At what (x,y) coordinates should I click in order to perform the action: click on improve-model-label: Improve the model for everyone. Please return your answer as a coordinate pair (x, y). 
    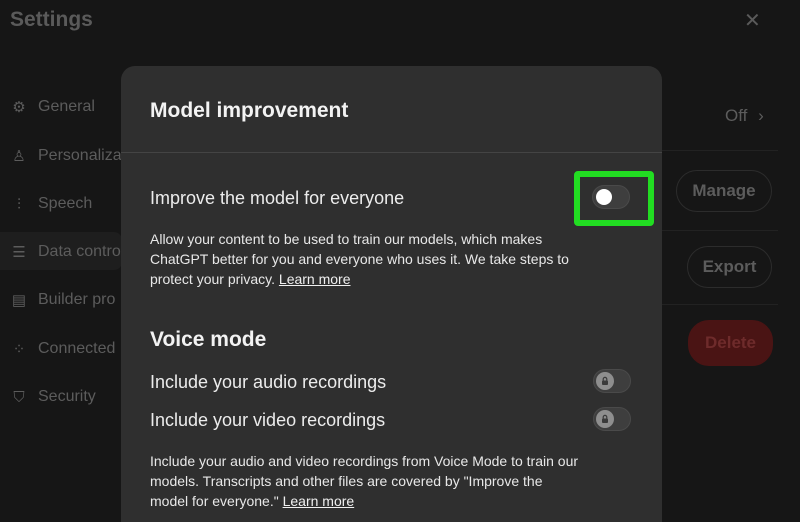
    Looking at the image, I should click on (277, 198).